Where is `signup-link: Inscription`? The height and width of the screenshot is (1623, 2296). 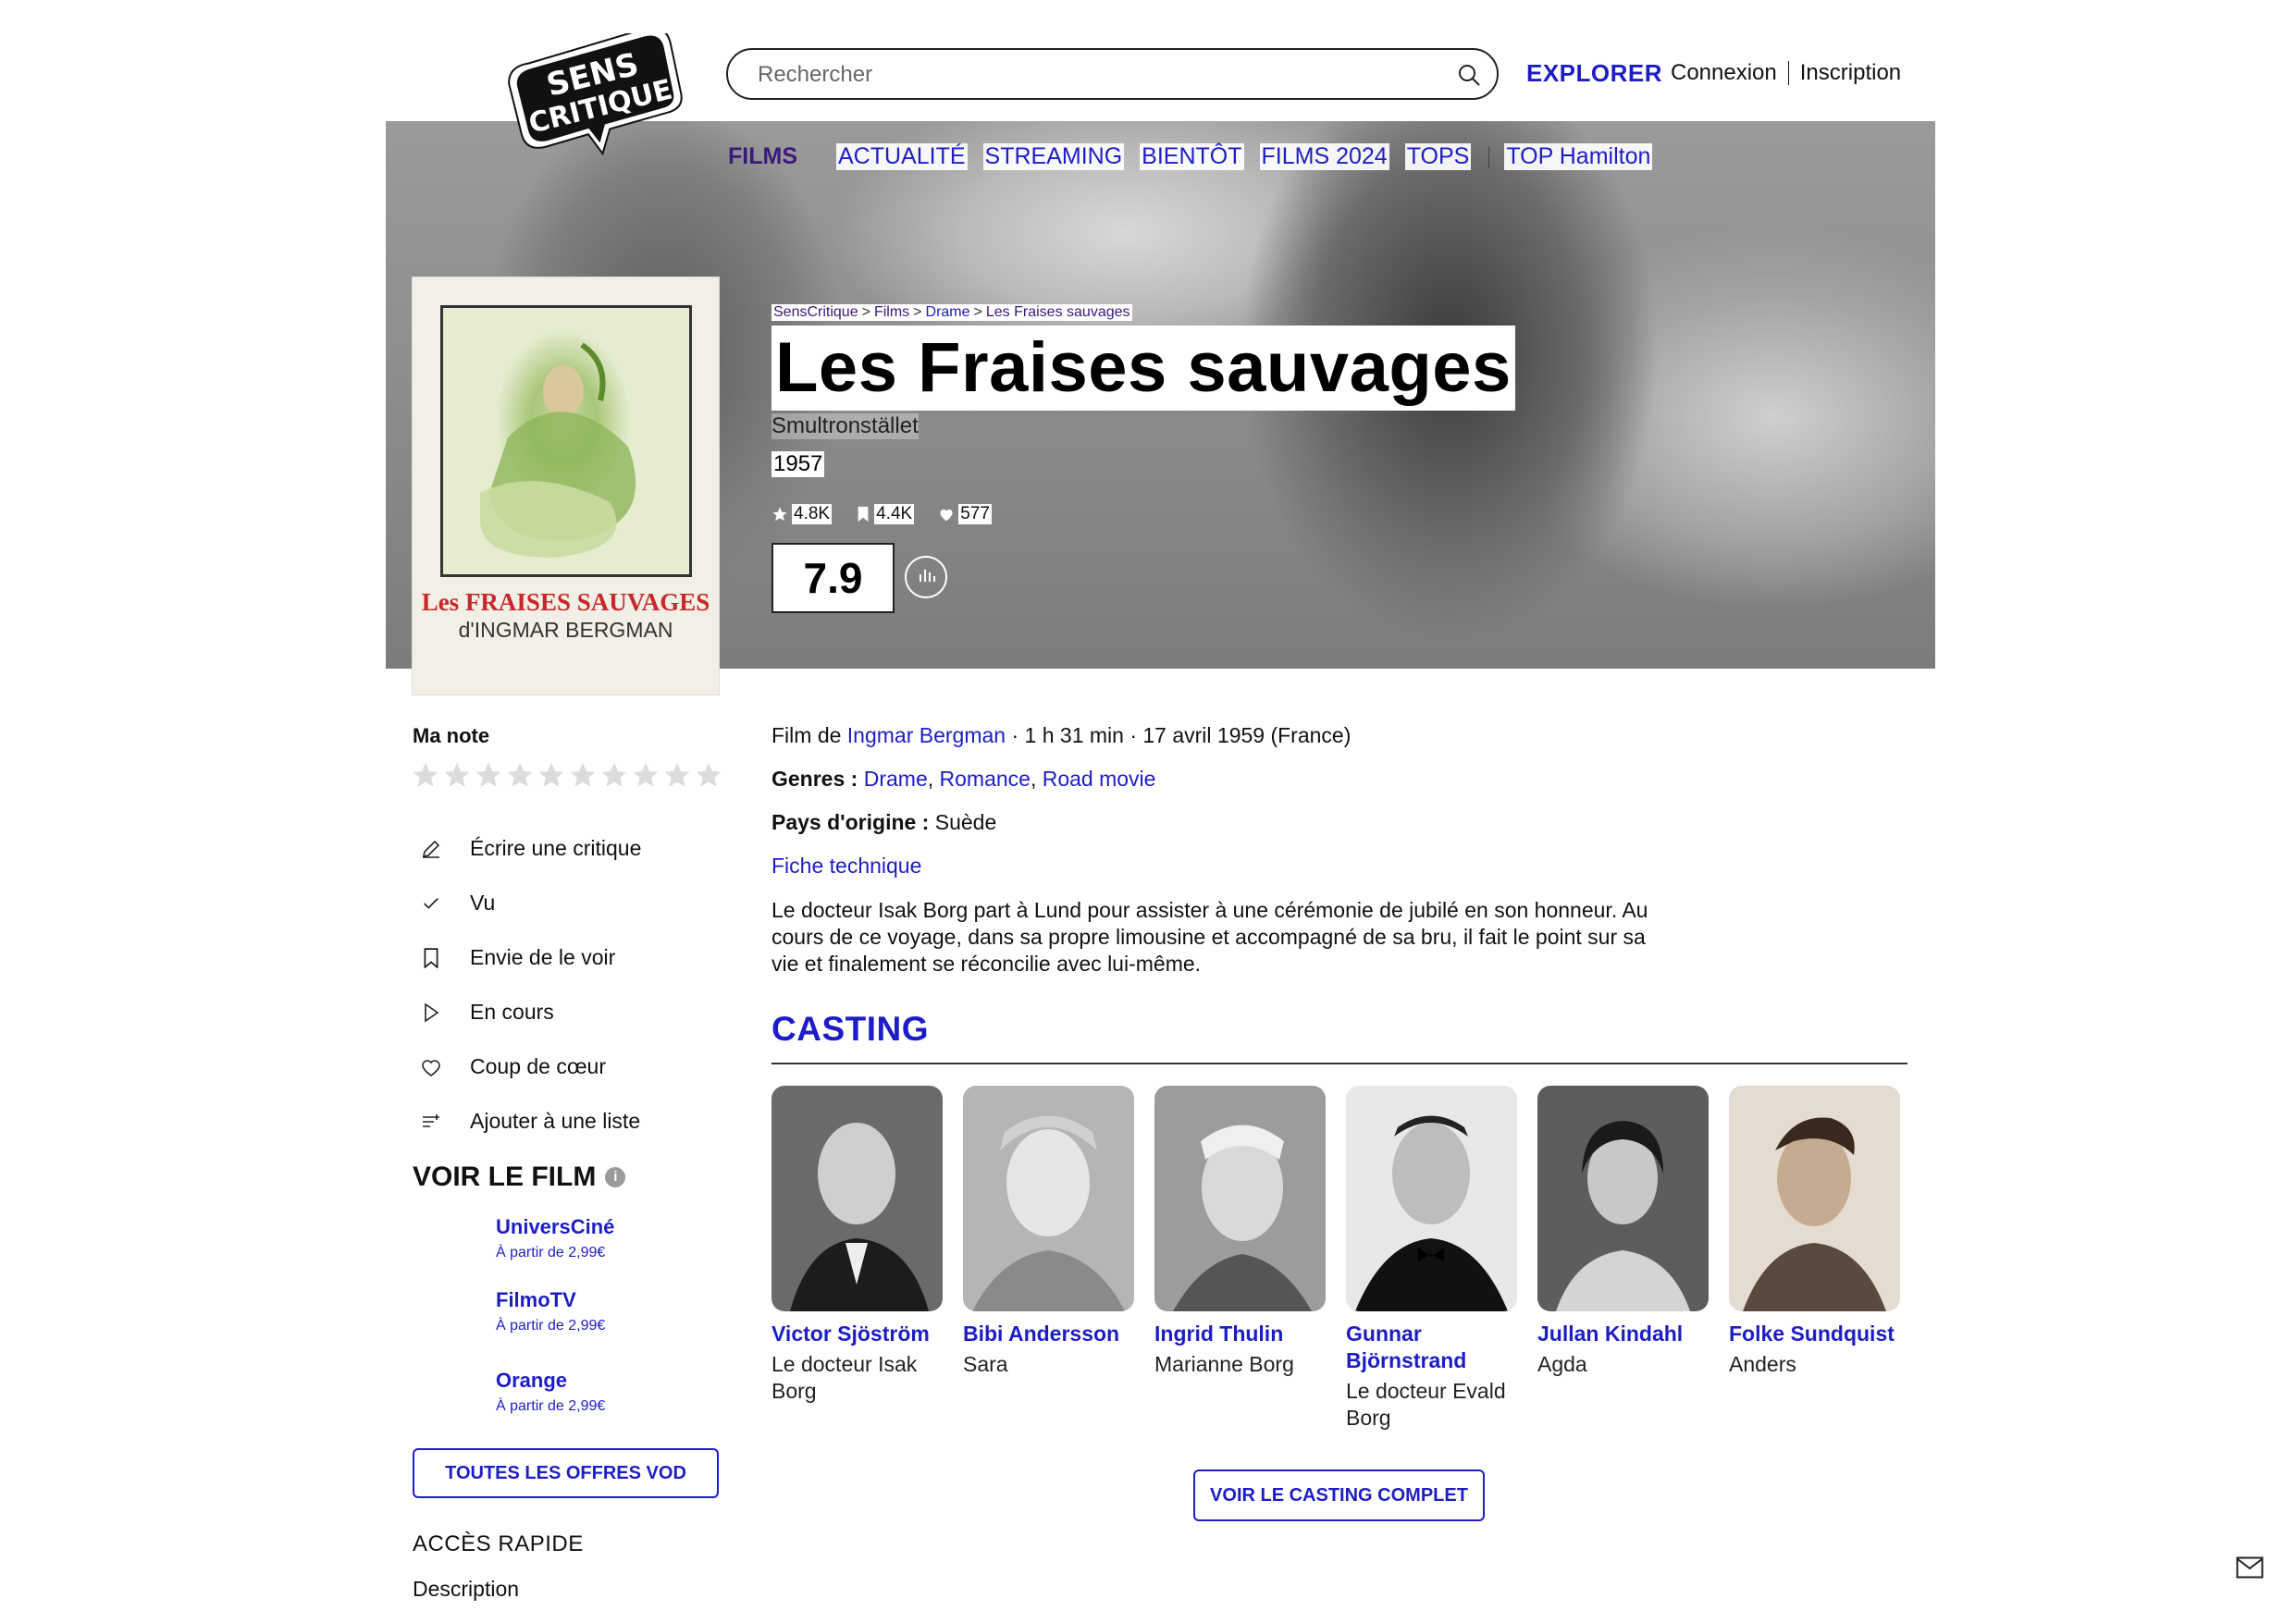
signup-link: Inscription is located at coordinates (1850, 73).